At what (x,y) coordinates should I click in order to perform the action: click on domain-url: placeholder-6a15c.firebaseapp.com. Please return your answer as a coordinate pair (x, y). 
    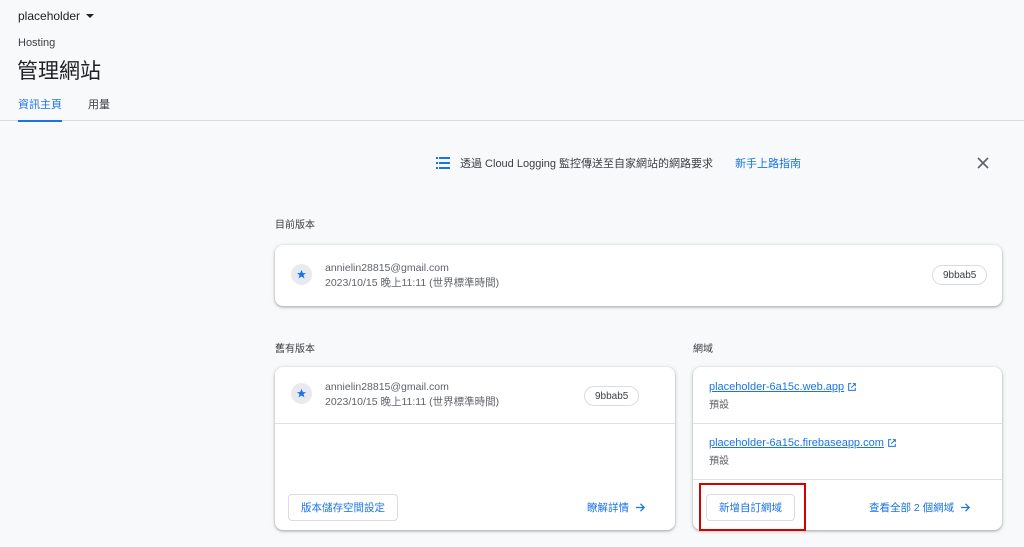
    Looking at the image, I should click on (796, 443).